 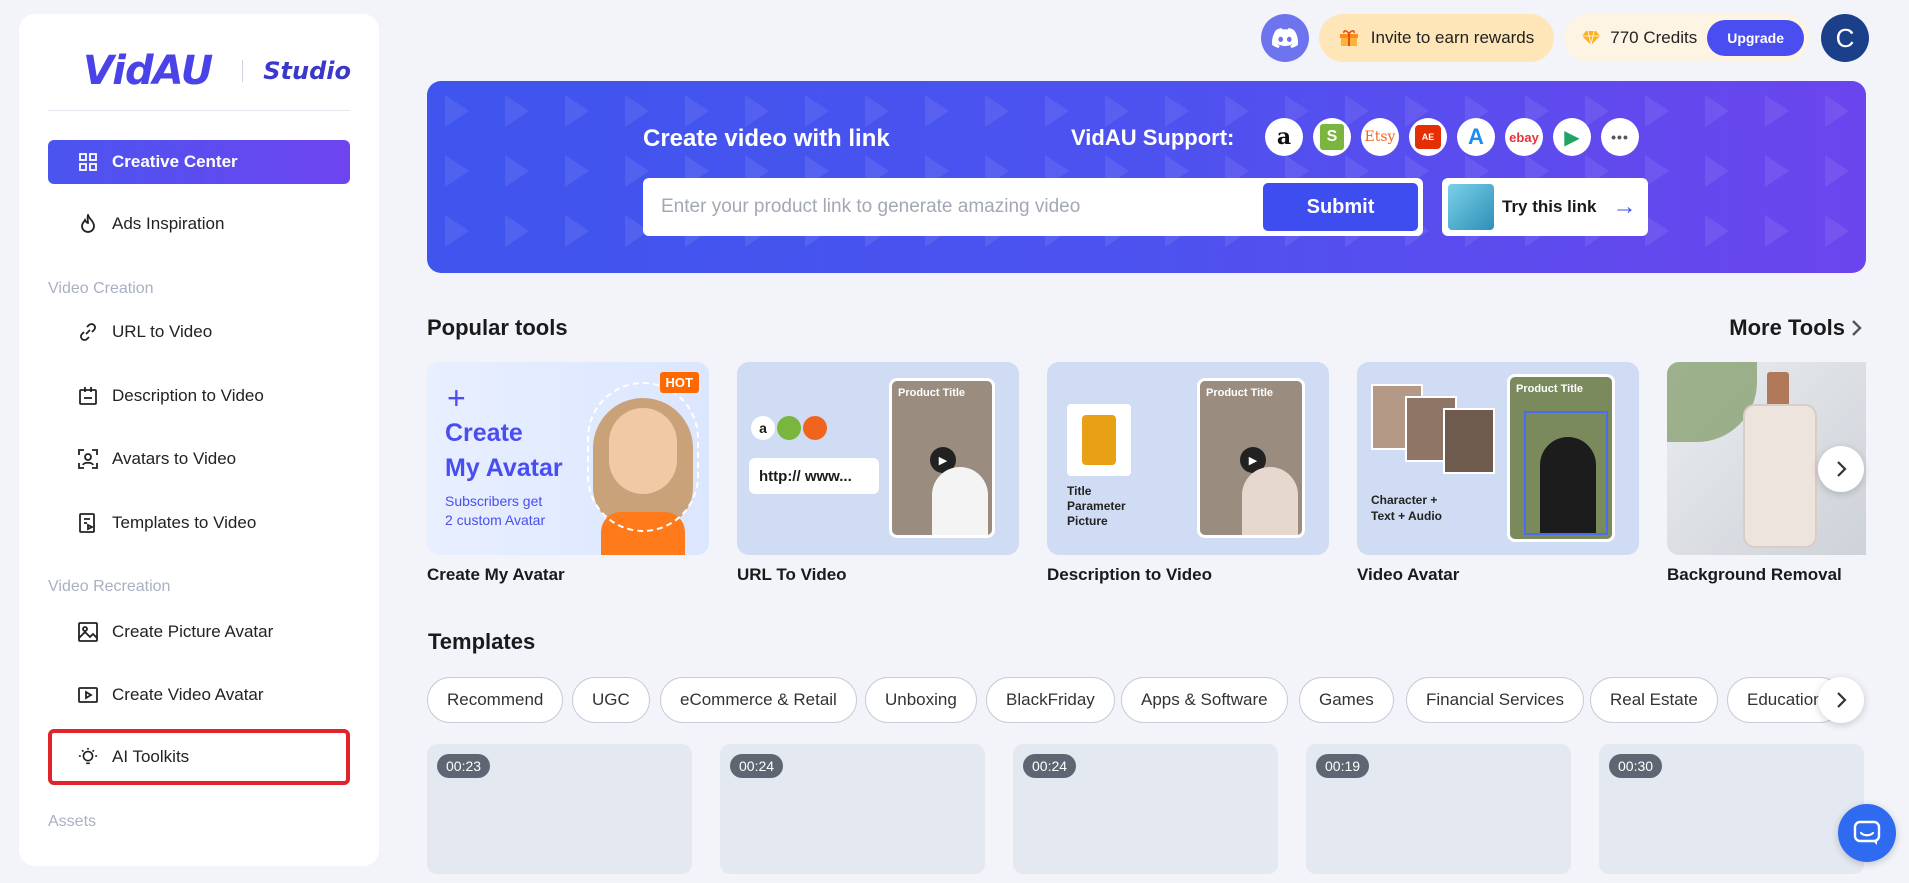 What do you see at coordinates (1469, 441) in the screenshot?
I see `avatar-option` at bounding box center [1469, 441].